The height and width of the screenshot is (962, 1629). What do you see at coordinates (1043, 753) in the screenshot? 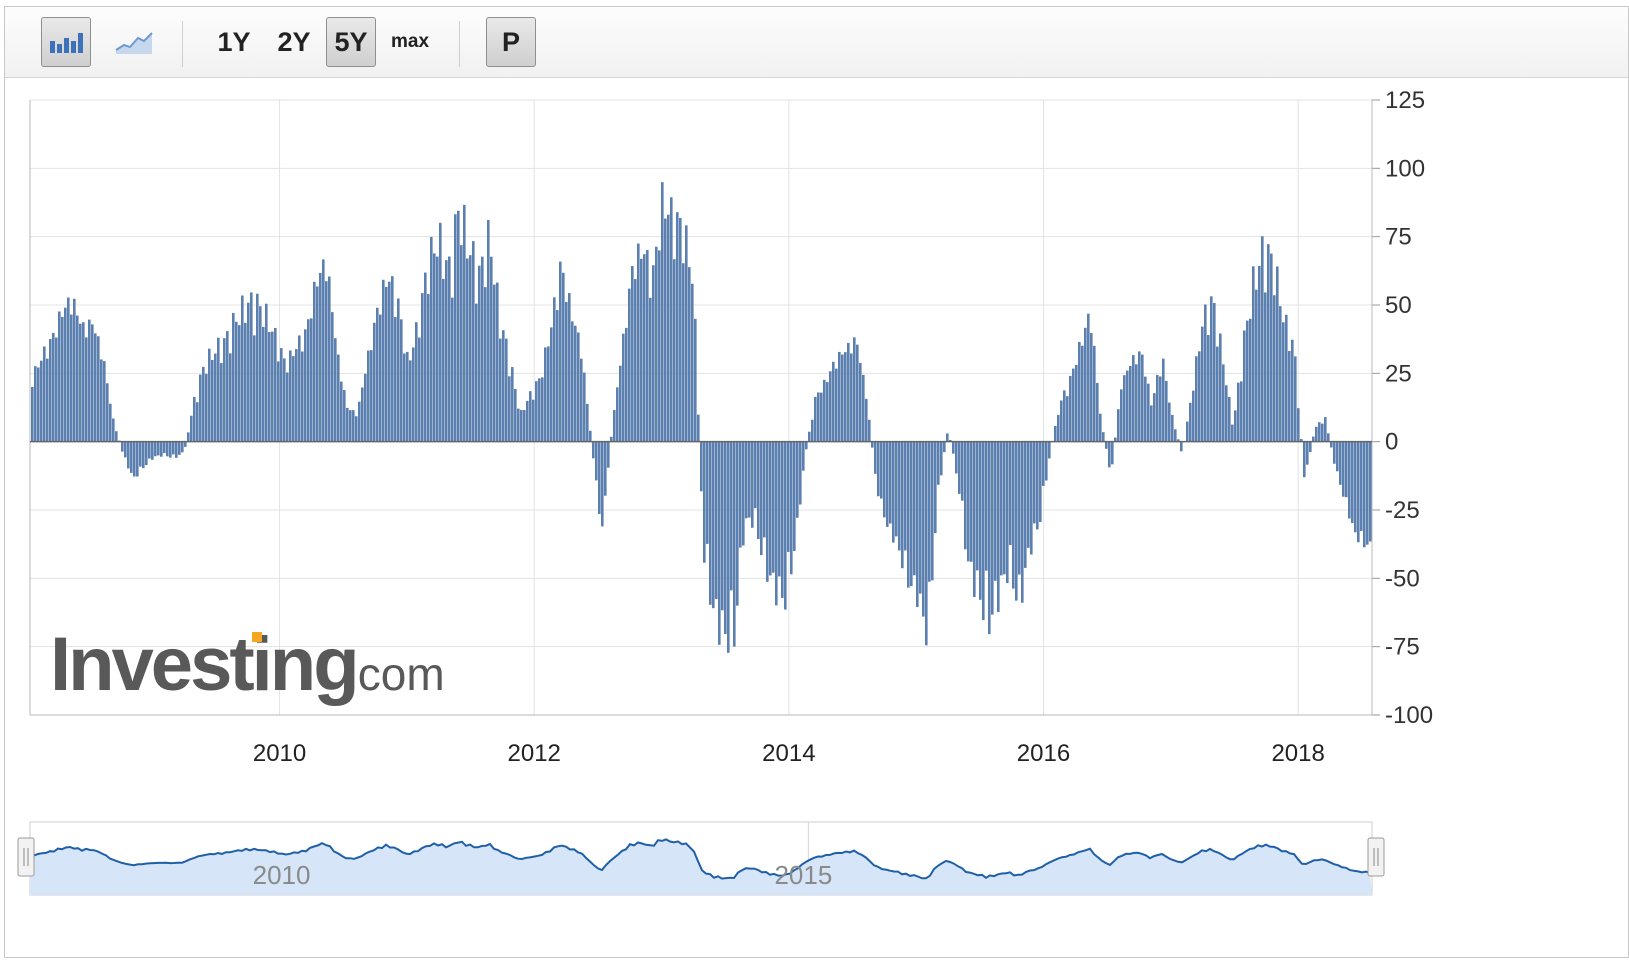
I see `x-tick-label: 2016` at bounding box center [1043, 753].